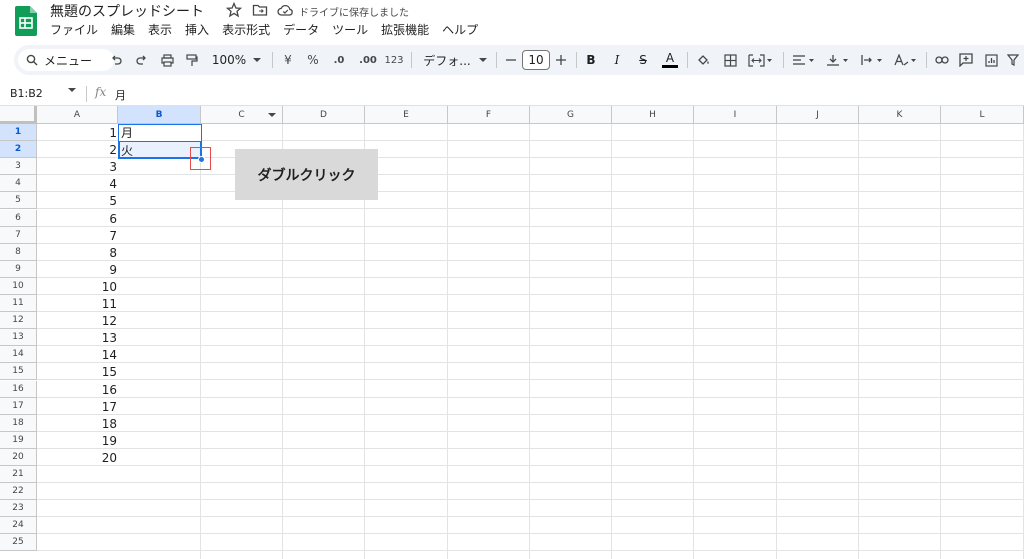 This screenshot has width=1024, height=559. I want to click on cell-a16: 16, so click(77, 390).